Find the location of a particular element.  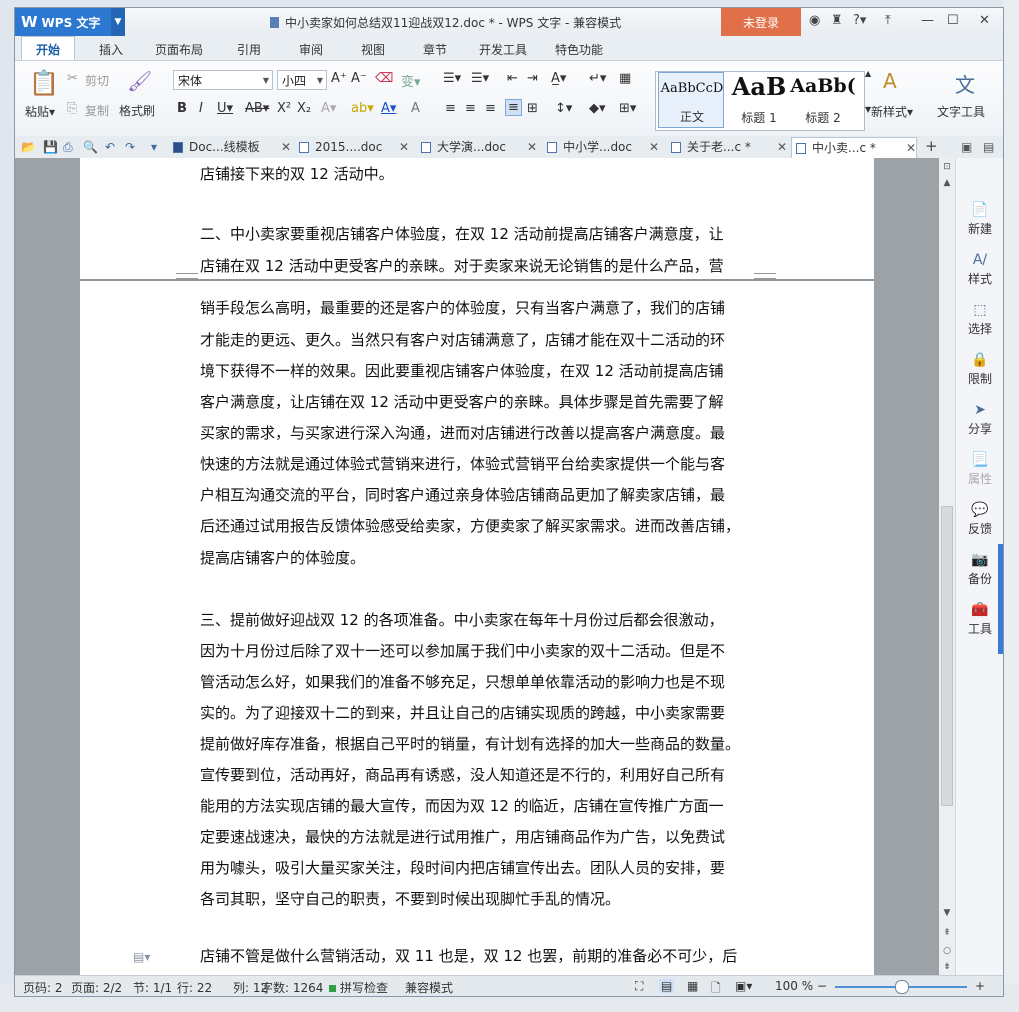

style-normal: AaBbCcD 正文 is located at coordinates (691, 100).